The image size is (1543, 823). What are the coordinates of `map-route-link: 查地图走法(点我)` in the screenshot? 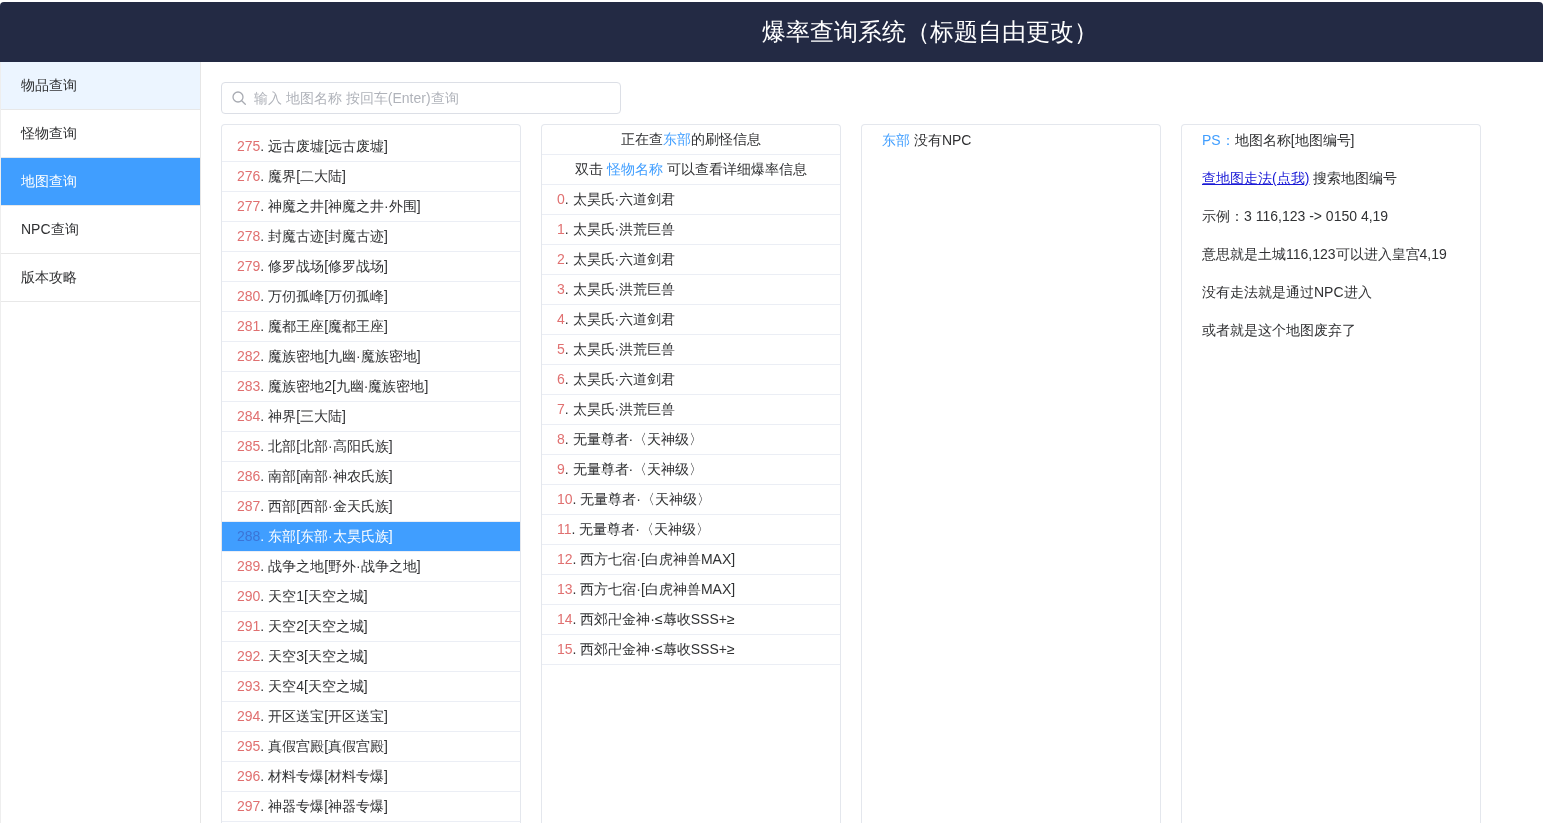 It's located at (1256, 178).